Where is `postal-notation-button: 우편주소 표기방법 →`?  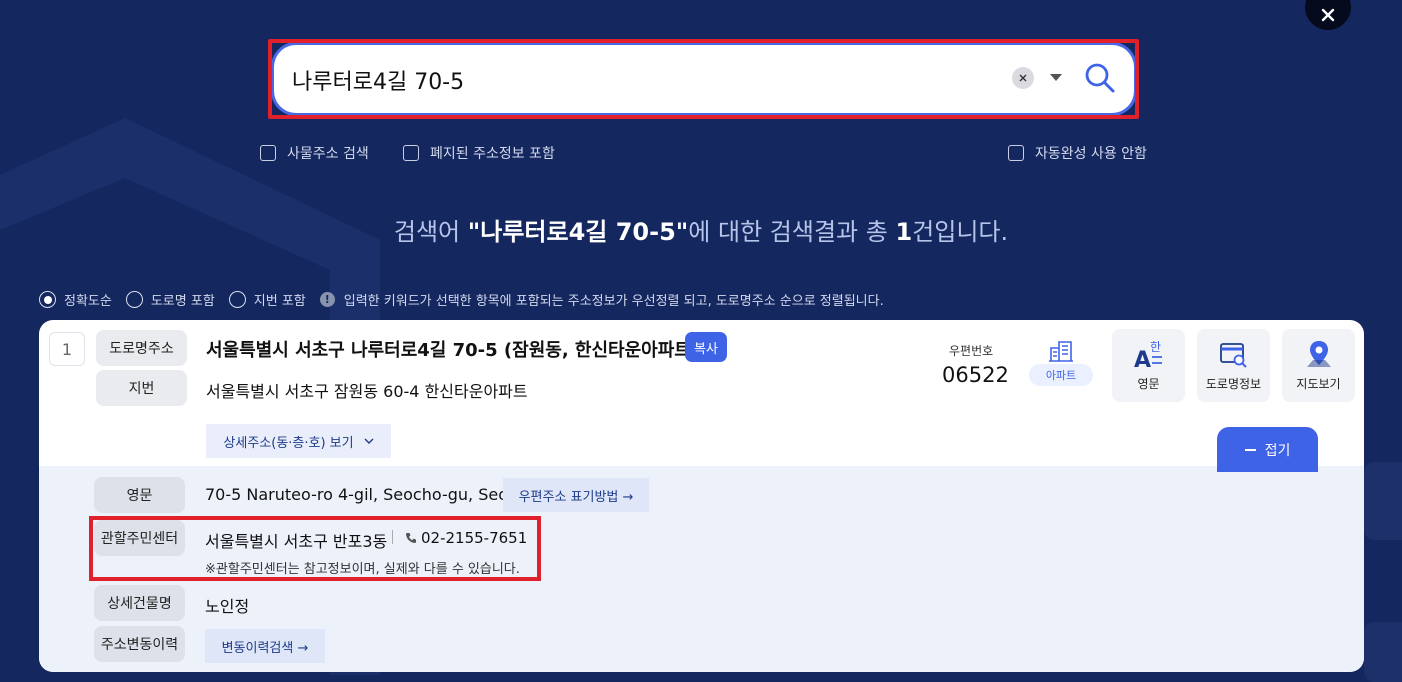
postal-notation-button: 우편주소 표기방법 → is located at coordinates (576, 495).